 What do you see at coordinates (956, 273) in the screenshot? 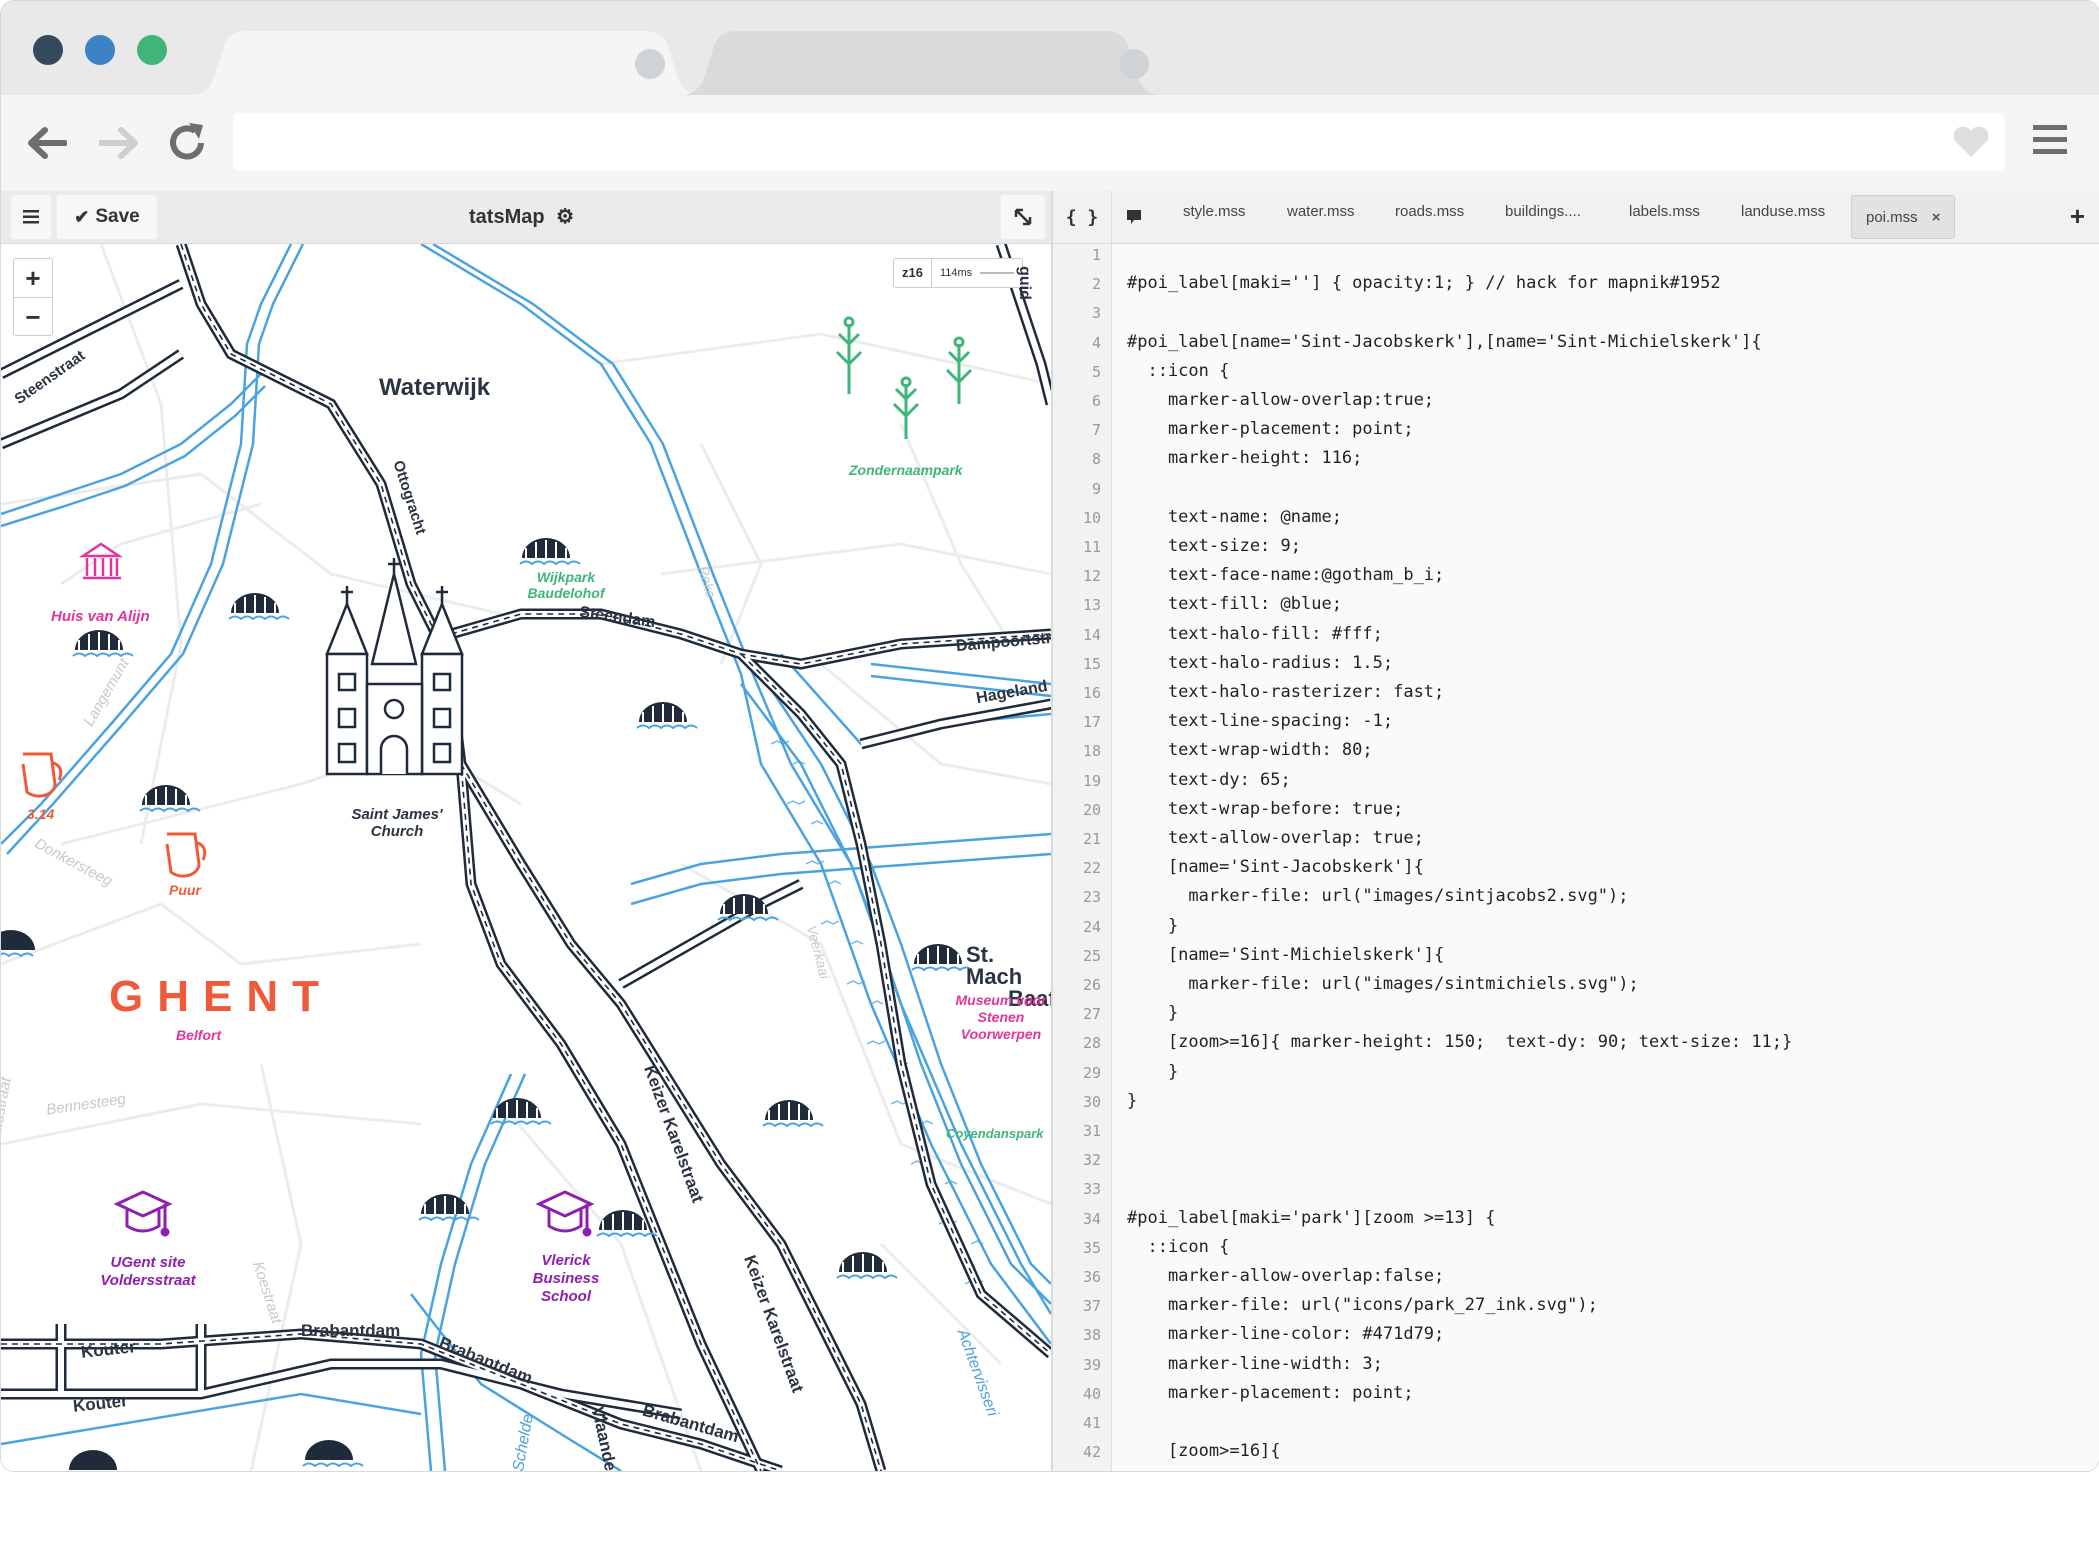
I see `render-time: 114ms` at bounding box center [956, 273].